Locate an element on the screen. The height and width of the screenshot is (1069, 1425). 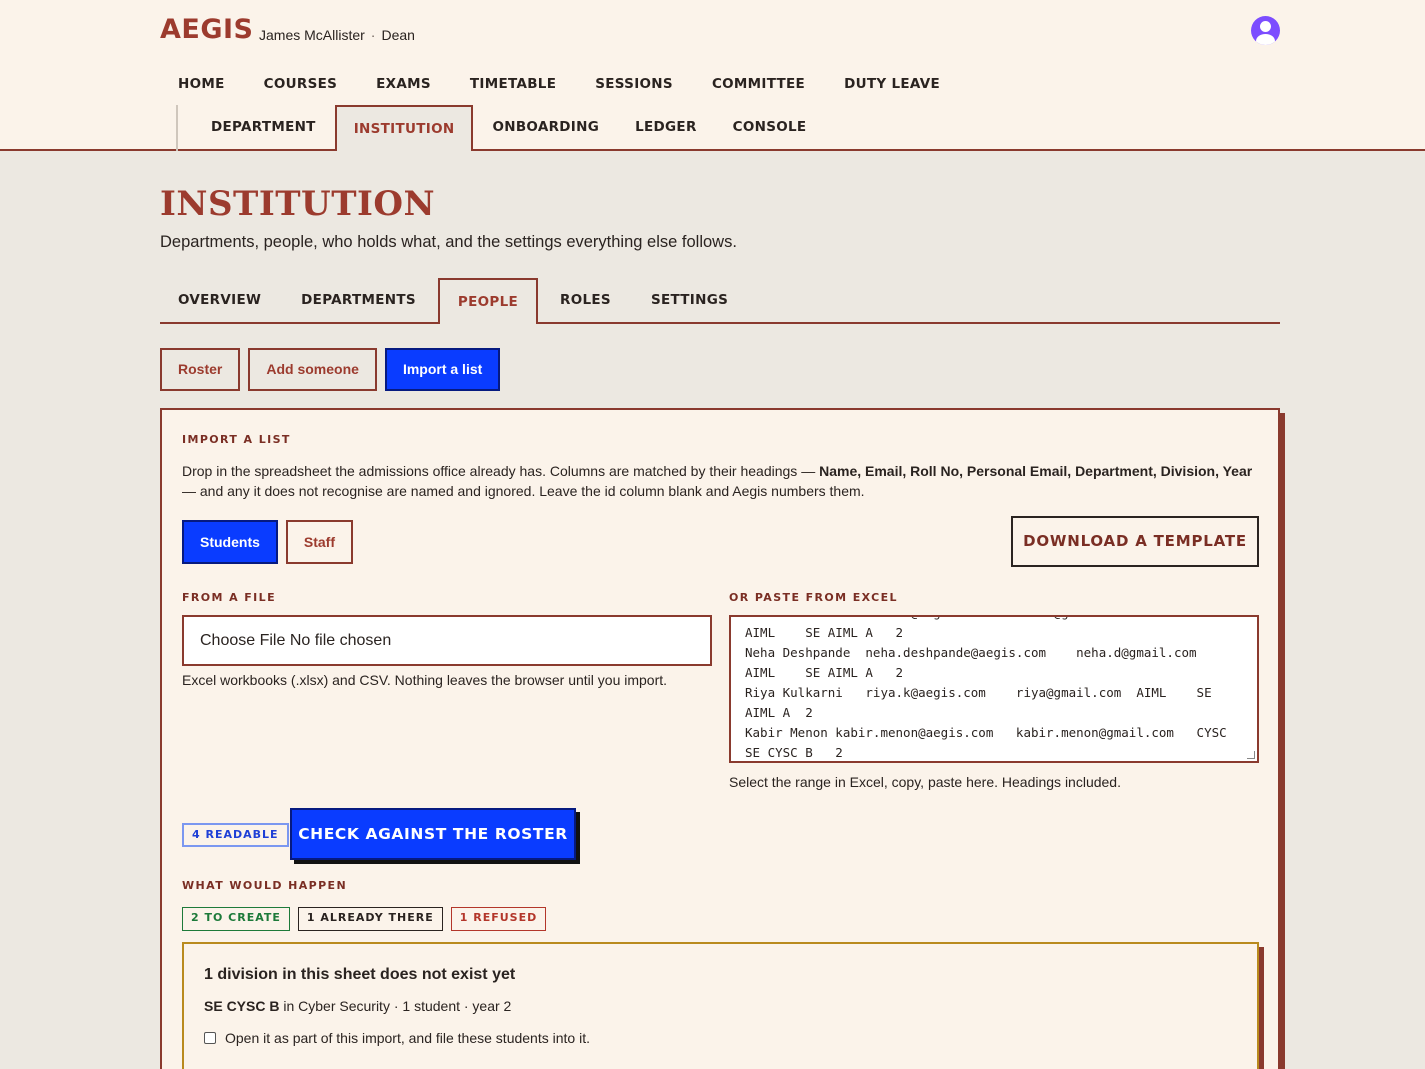
roster-button: Roster is located at coordinates (200, 369).